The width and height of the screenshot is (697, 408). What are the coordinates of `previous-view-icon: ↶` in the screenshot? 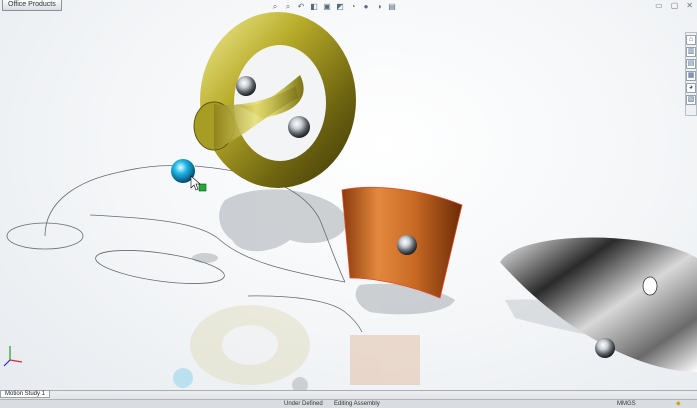 It's located at (301, 6).